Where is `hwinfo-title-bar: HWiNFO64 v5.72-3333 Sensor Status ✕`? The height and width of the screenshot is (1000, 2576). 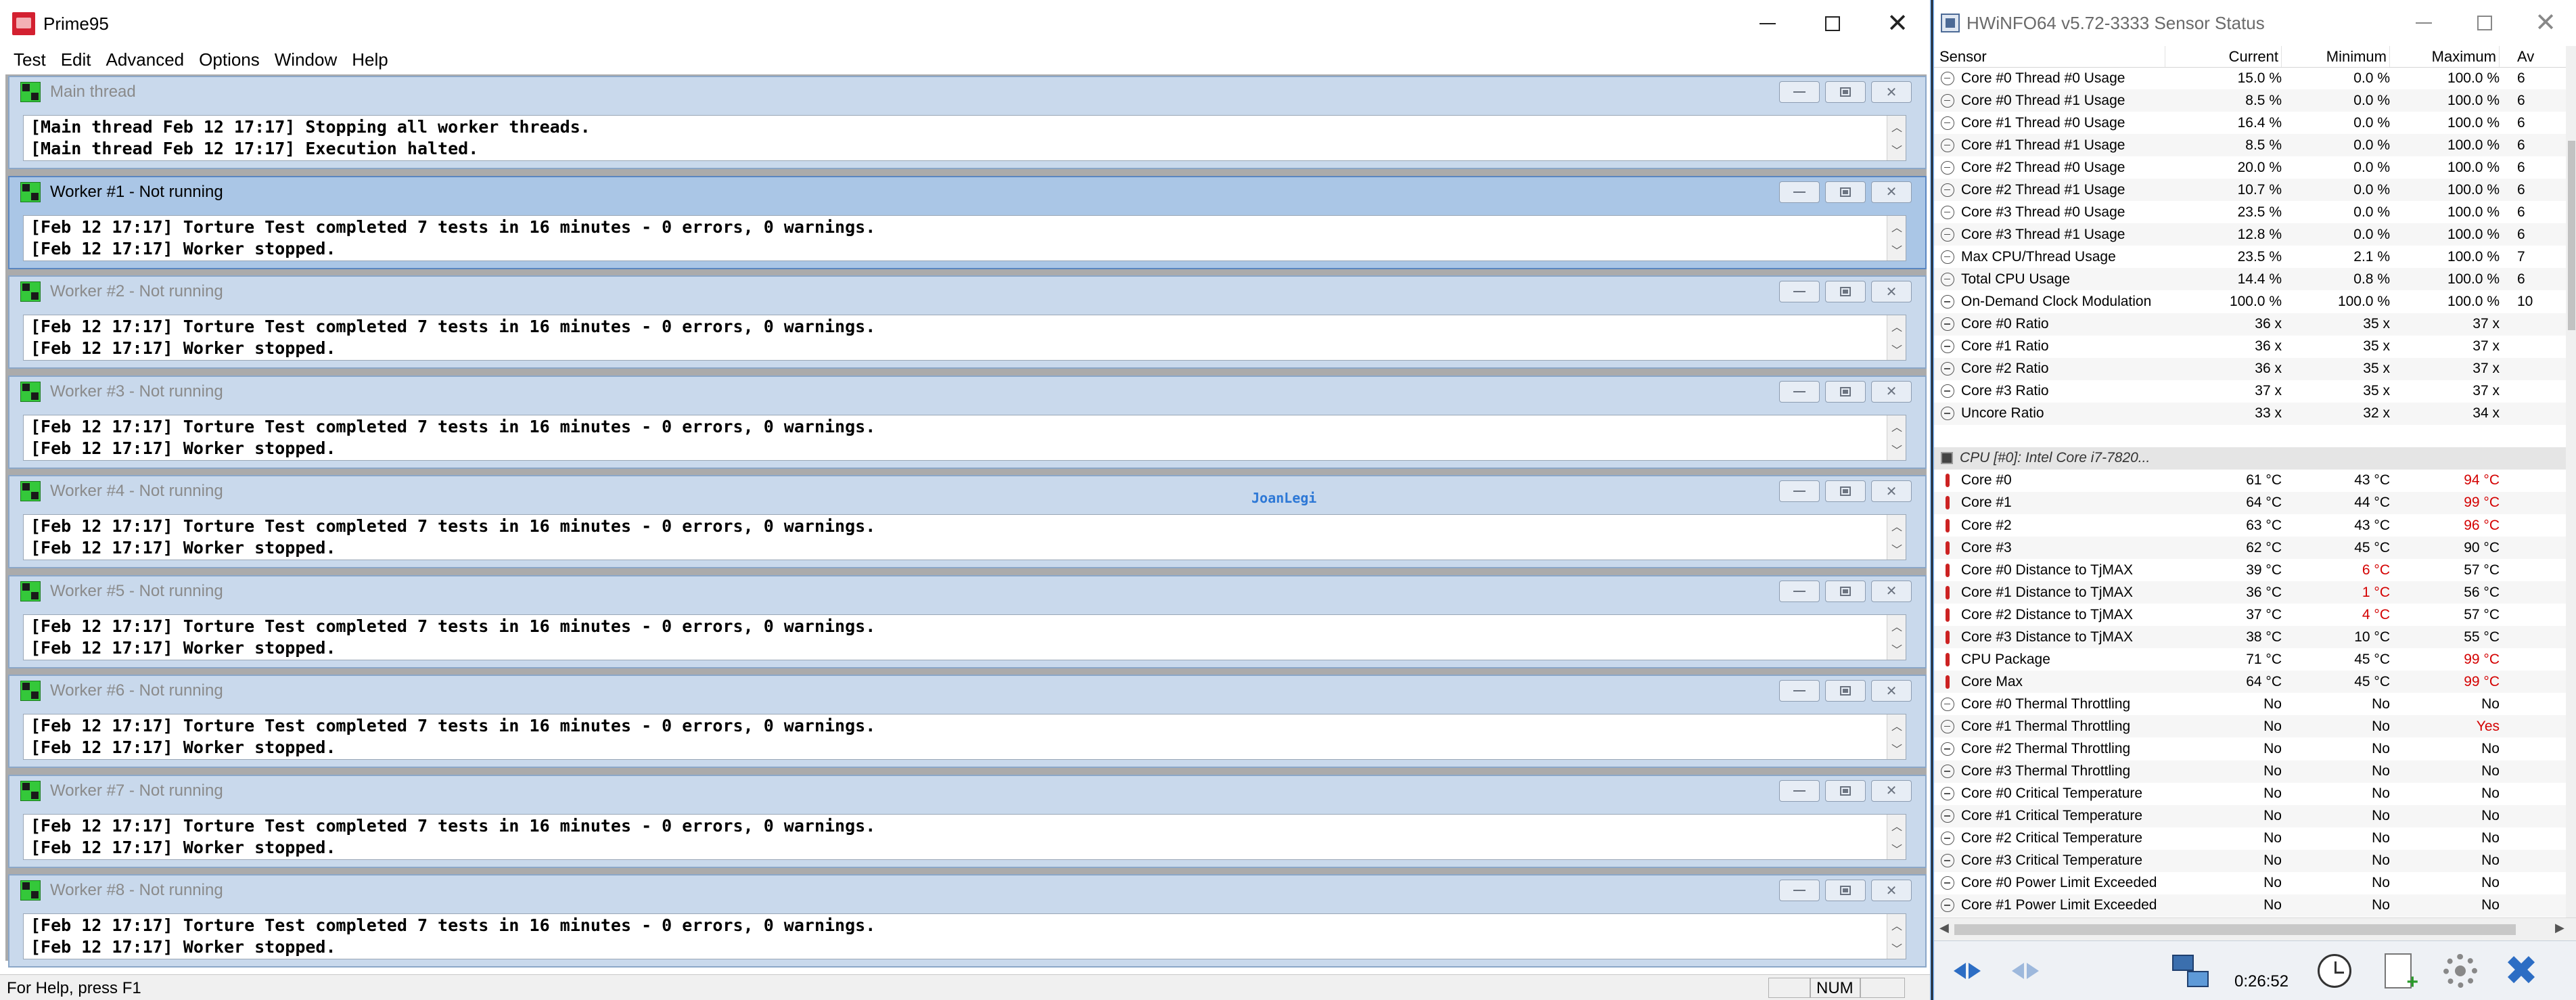 hwinfo-title-bar: HWiNFO64 v5.72-3333 Sensor Status ✕ is located at coordinates (2255, 23).